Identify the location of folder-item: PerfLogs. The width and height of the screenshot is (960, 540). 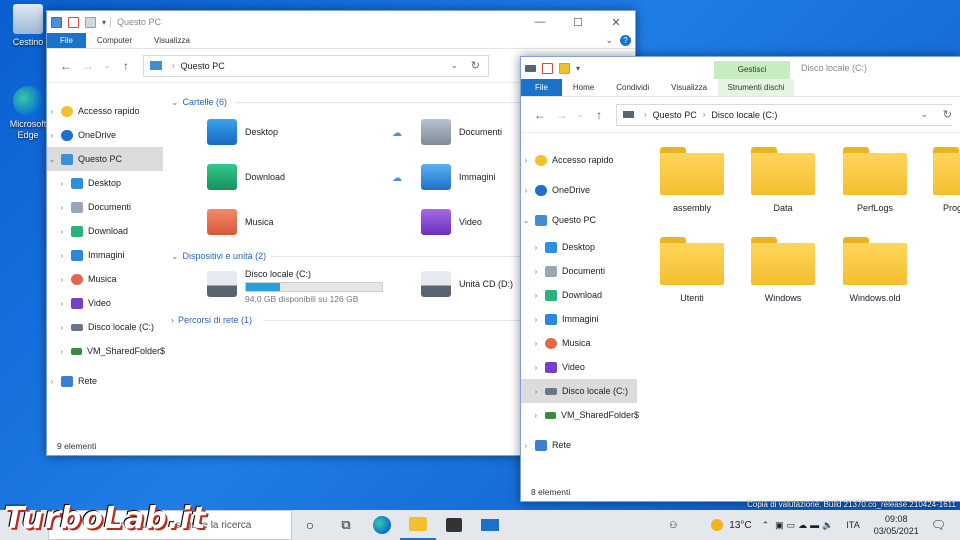
(875, 180).